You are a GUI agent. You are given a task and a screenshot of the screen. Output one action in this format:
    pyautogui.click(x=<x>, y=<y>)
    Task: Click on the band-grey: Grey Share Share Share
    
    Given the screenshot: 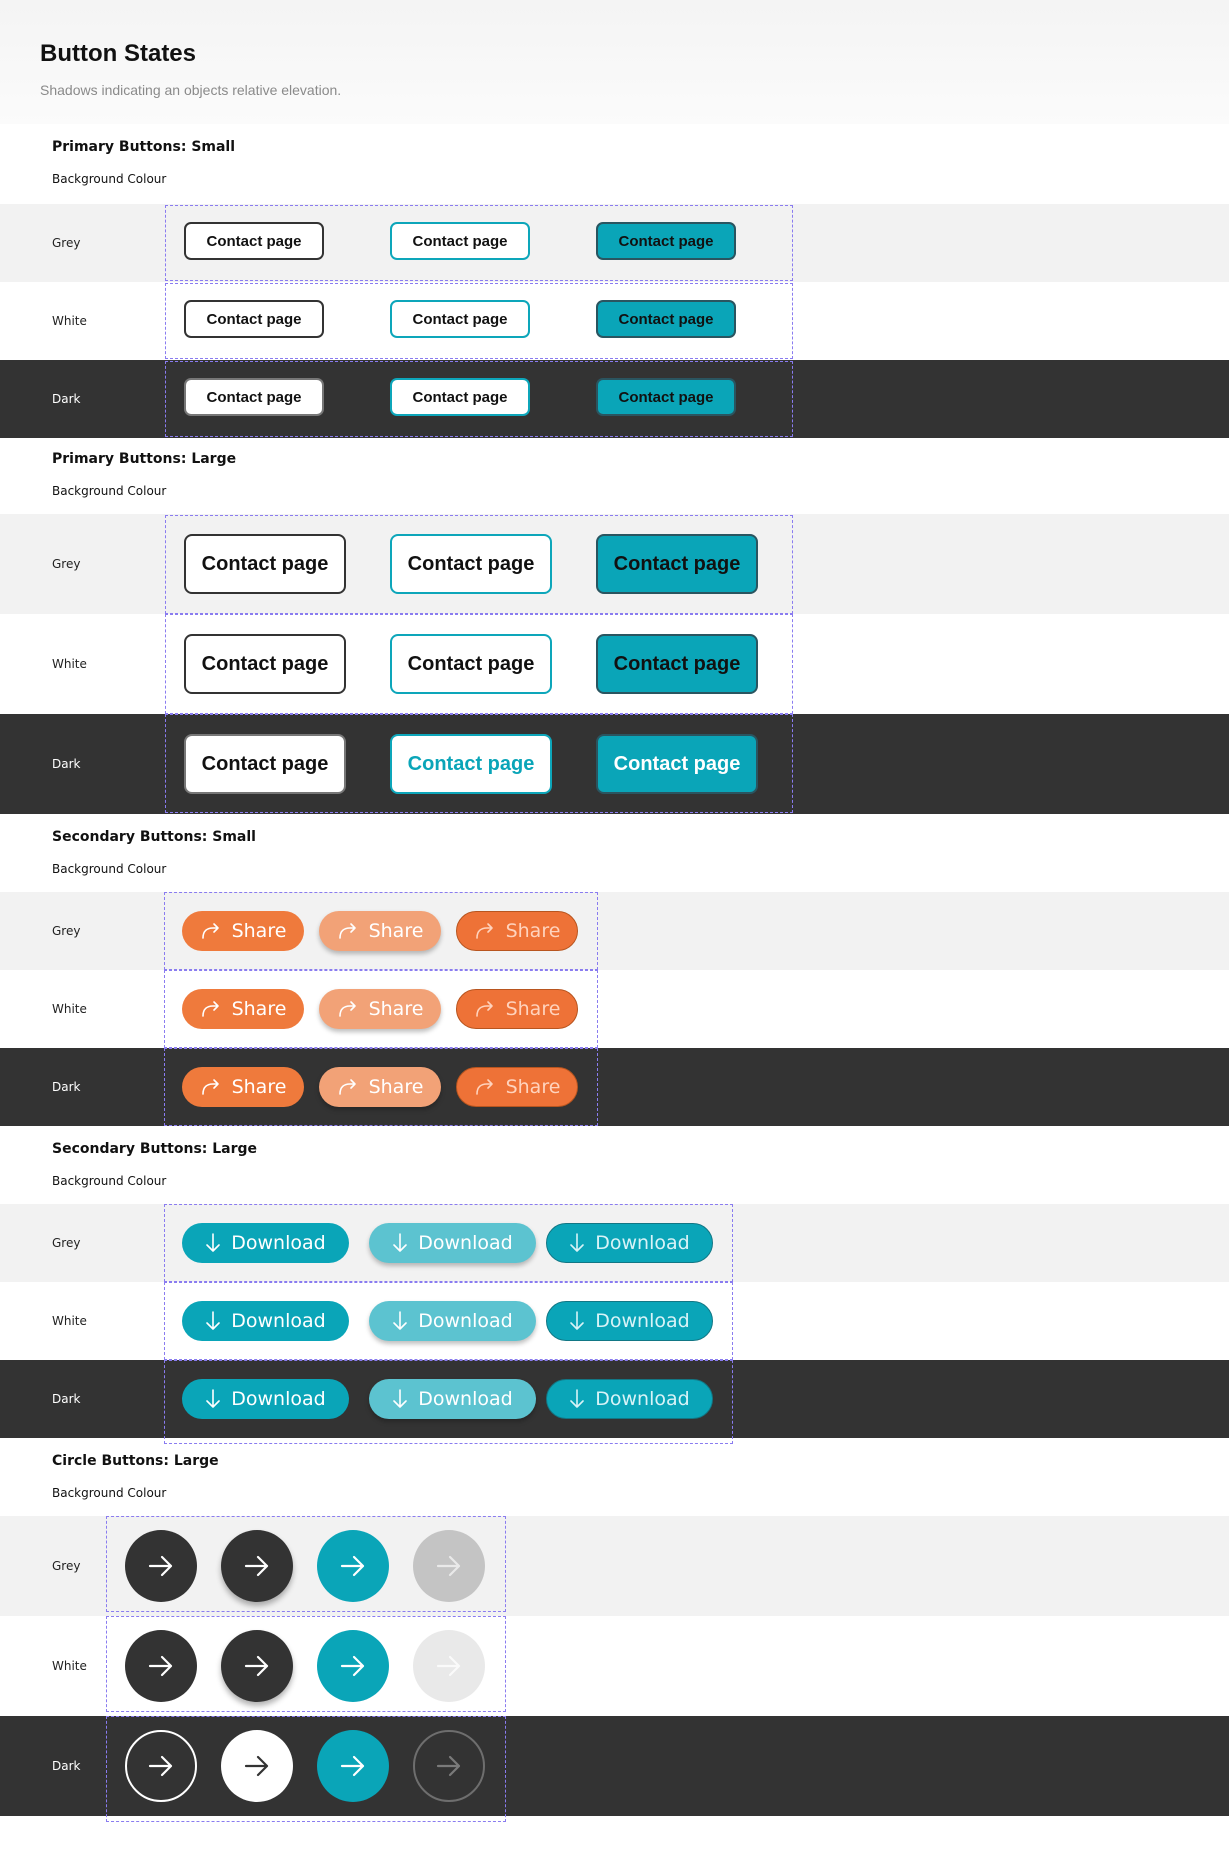 What is the action you would take?
    pyautogui.click(x=614, y=931)
    